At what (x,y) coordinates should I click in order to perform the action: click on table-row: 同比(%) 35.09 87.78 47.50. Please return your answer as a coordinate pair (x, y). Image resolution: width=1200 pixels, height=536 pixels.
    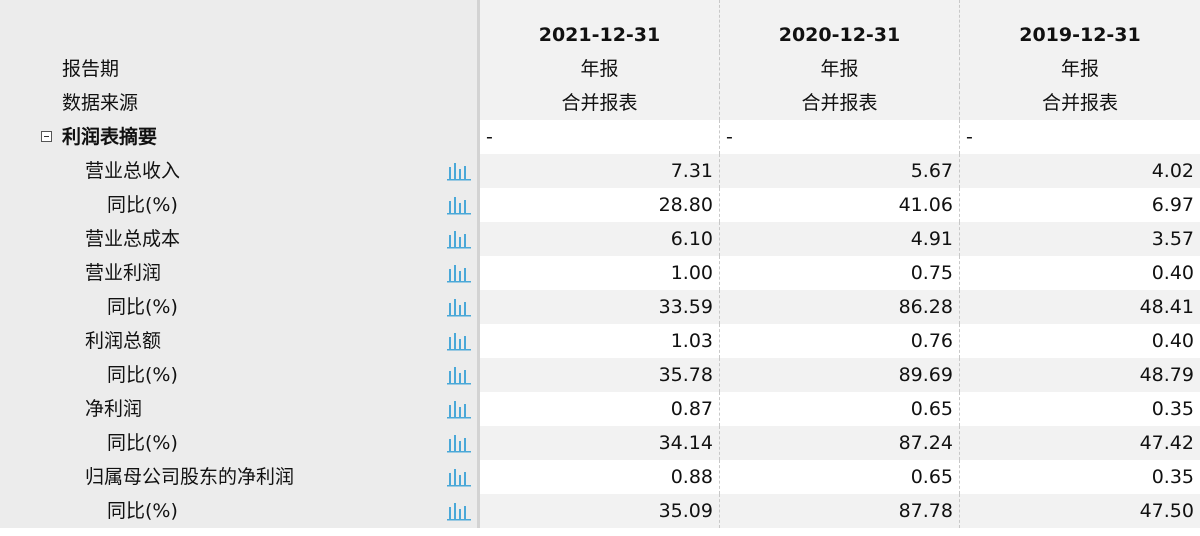
    Looking at the image, I should click on (600, 511).